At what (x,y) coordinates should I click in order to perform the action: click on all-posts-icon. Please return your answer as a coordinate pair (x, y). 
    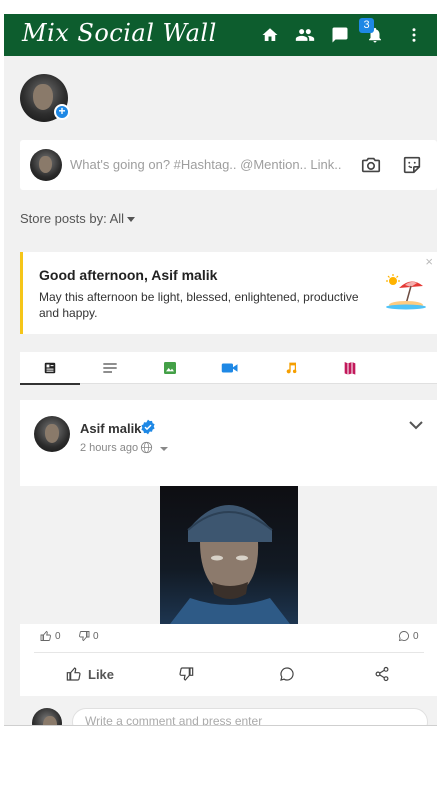
    Looking at the image, I should click on (50, 368).